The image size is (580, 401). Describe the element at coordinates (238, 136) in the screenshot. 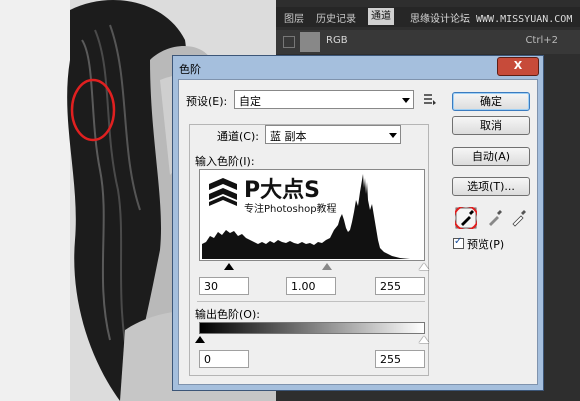

I see `channel-label: 通道(C):` at that location.